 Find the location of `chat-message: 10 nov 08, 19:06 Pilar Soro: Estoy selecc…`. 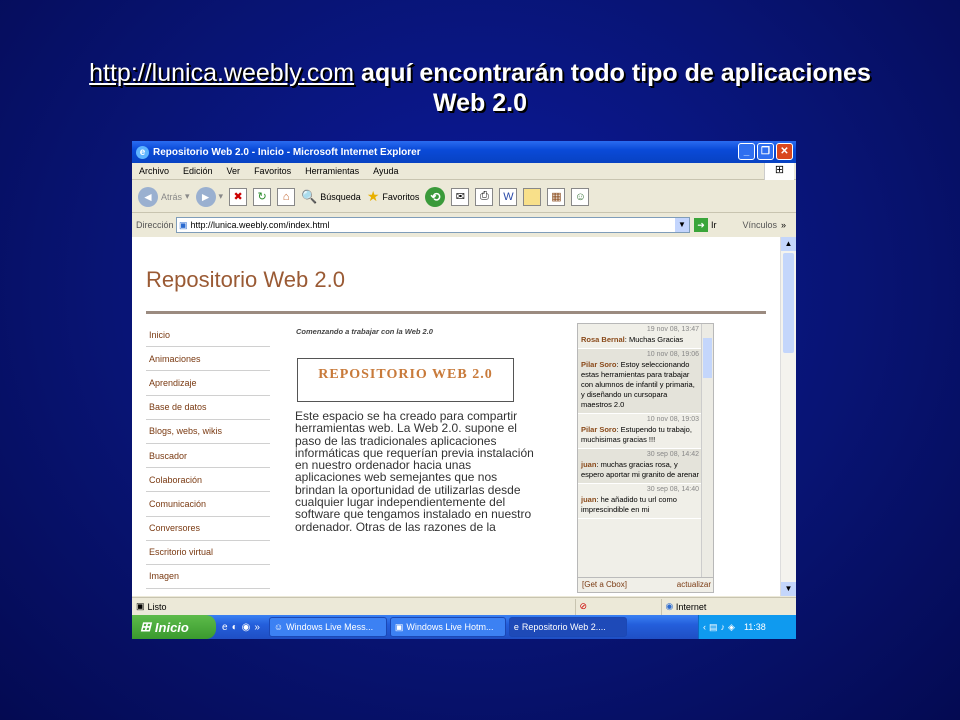

chat-message: 10 nov 08, 19:06 Pilar Soro: Estoy selecc… is located at coordinates (640, 381).